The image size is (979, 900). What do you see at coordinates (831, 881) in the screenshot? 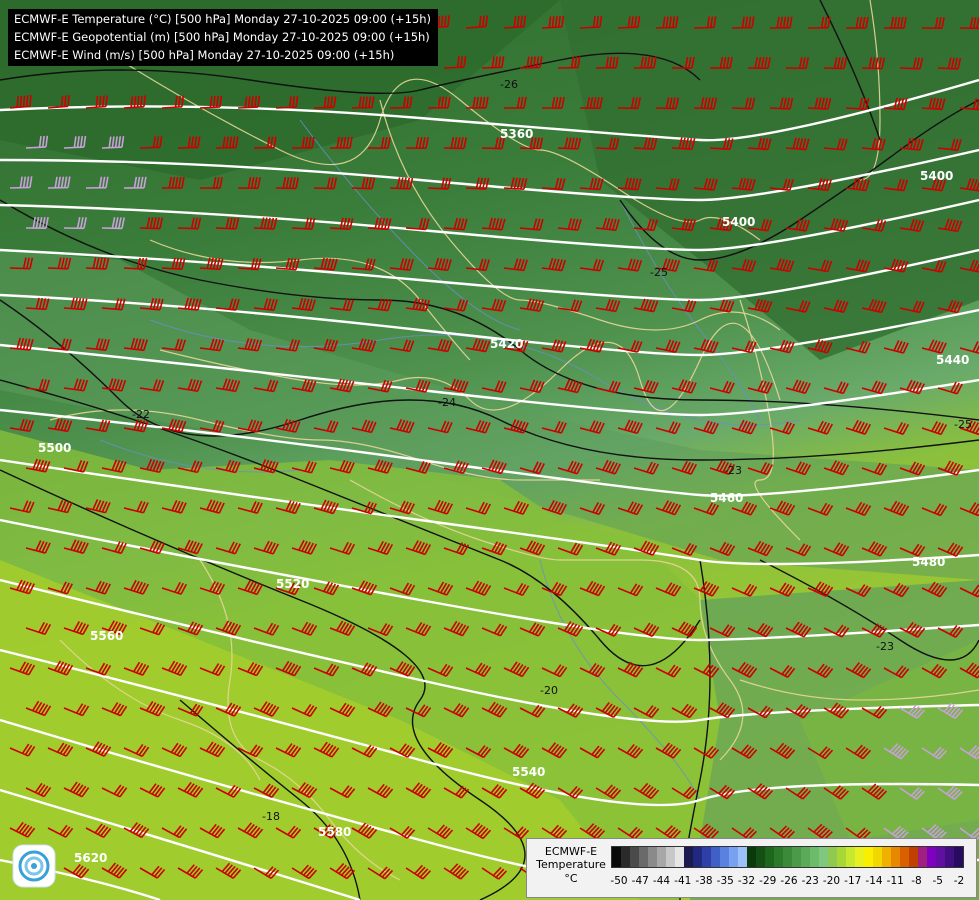
I see `color-scale-tick: -20` at bounding box center [831, 881].